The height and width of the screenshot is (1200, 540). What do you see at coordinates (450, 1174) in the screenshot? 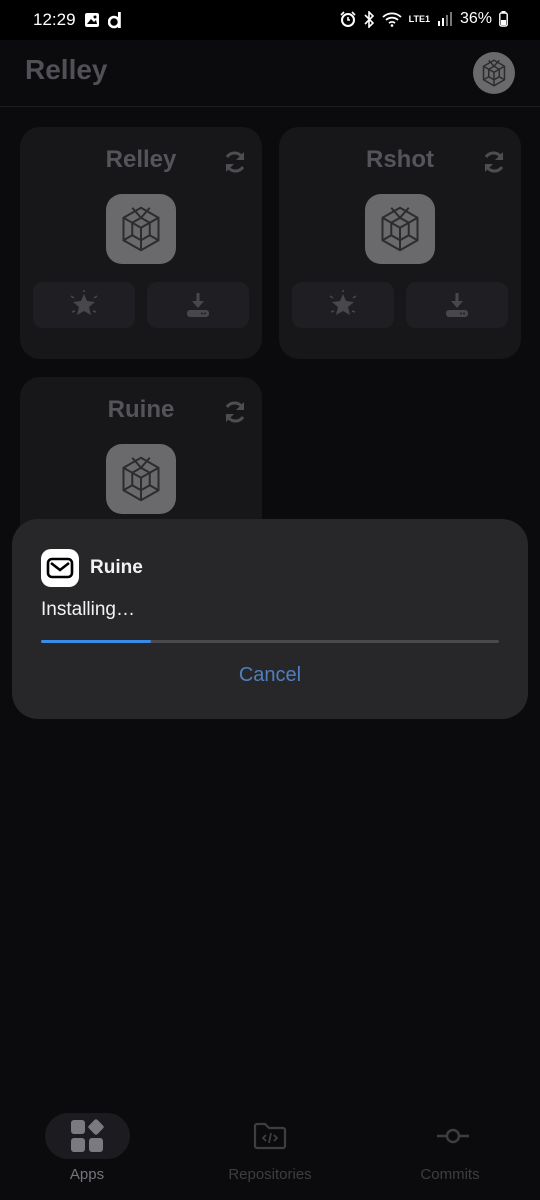
I see `nav-label-commits: Commits` at bounding box center [450, 1174].